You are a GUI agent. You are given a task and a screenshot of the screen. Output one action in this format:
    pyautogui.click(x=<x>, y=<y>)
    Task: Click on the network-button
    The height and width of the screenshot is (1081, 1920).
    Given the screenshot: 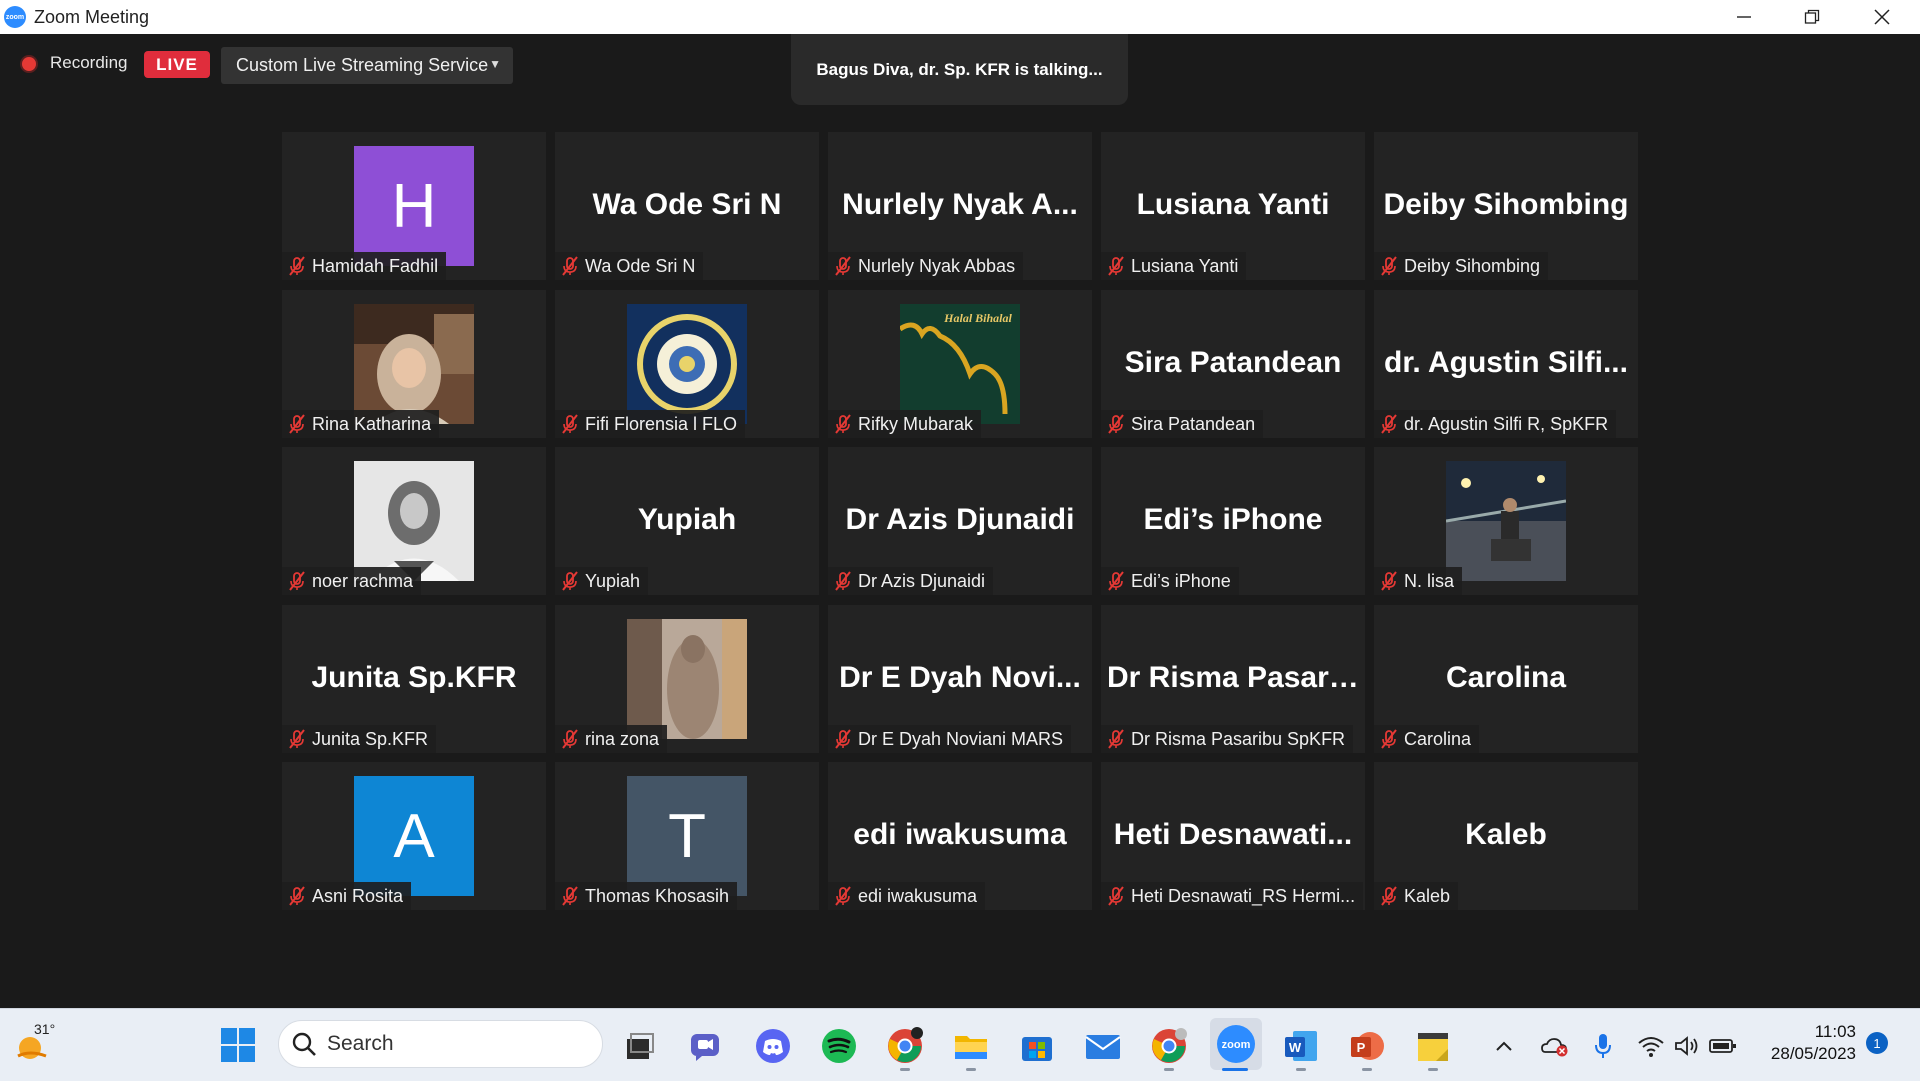 What is the action you would take?
    pyautogui.click(x=1651, y=1046)
    